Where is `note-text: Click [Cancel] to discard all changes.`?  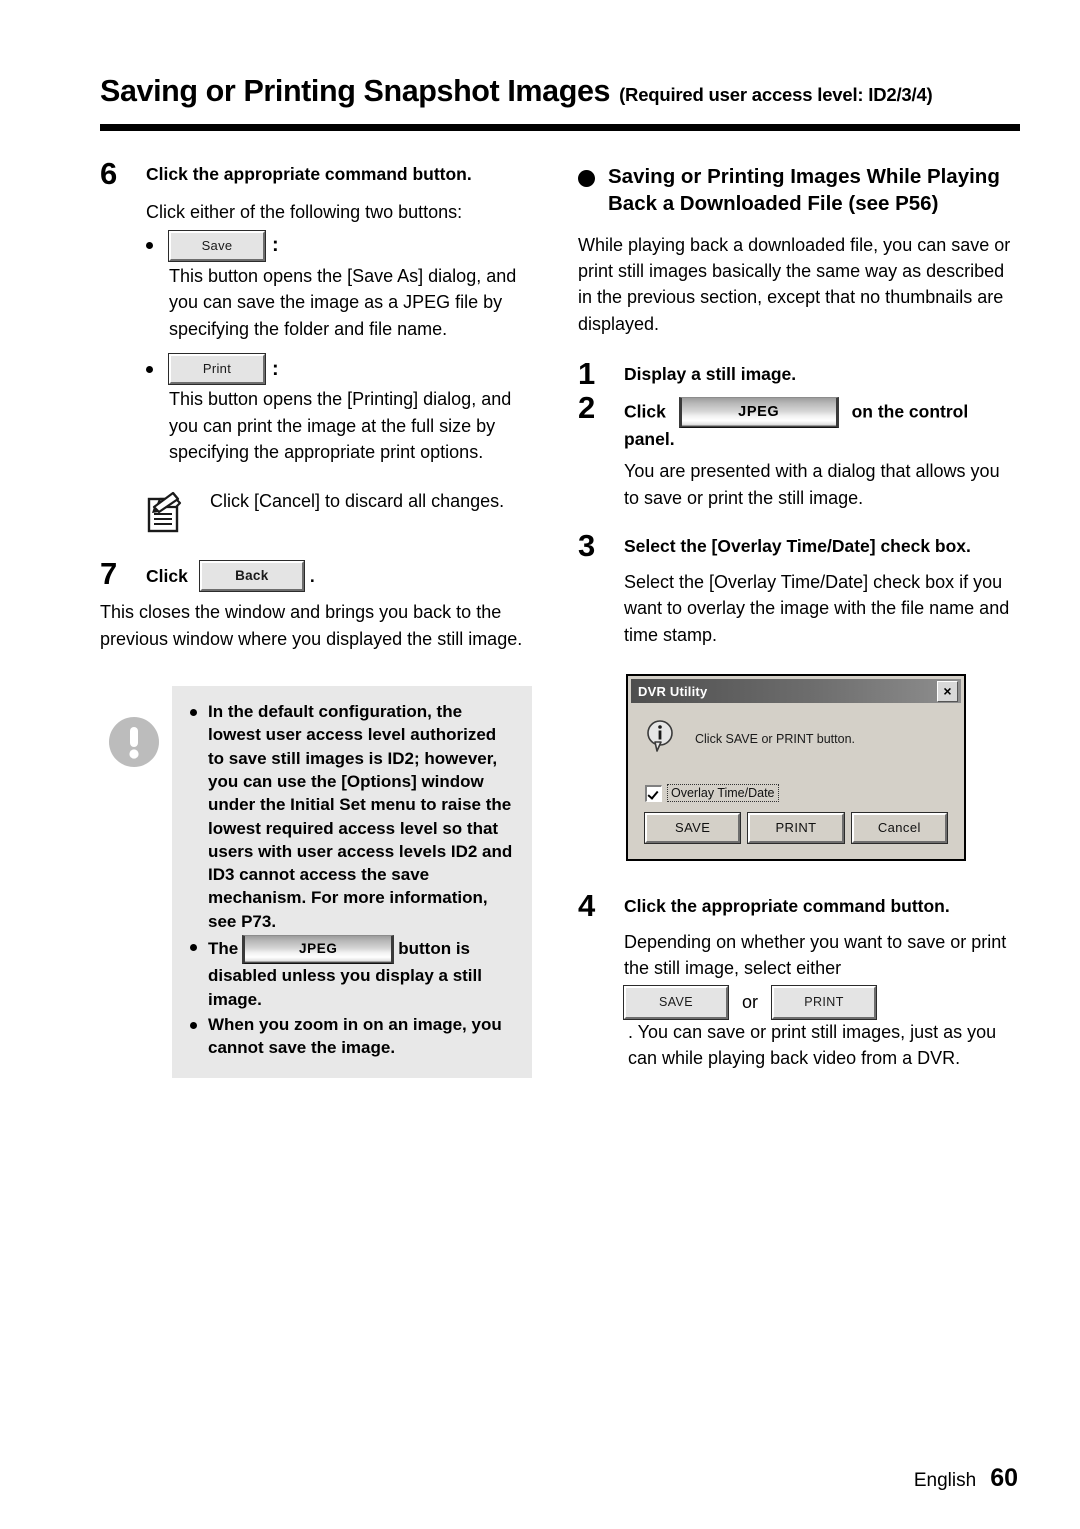 note-text: Click [Cancel] to discard all changes. is located at coordinates (357, 500).